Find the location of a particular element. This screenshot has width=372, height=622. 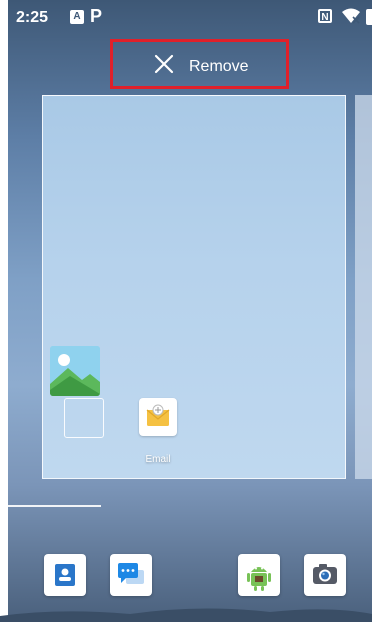

gallery-icon is located at coordinates (75, 371).